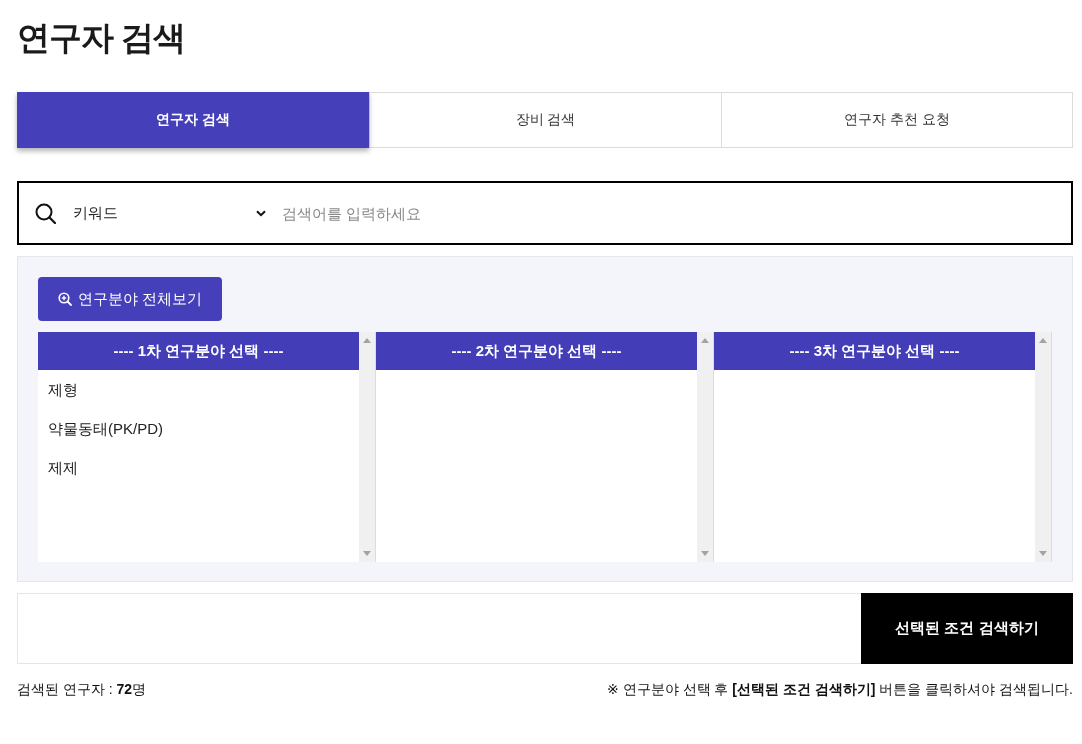  I want to click on list-header: ---- 1차 연구분야 선택 ----, so click(198, 351).